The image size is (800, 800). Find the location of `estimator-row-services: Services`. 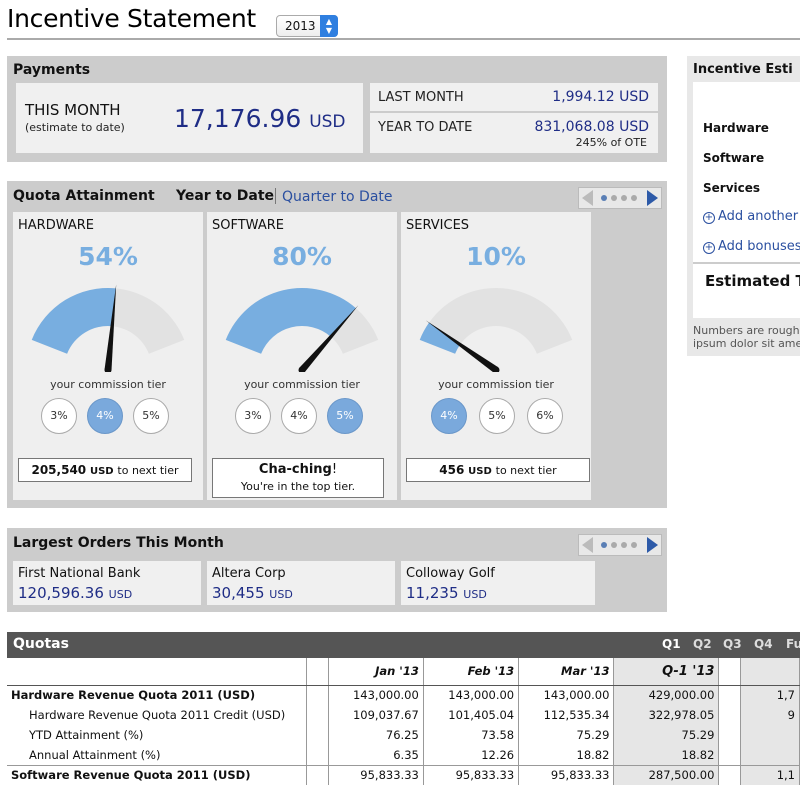

estimator-row-services: Services is located at coordinates (732, 188).